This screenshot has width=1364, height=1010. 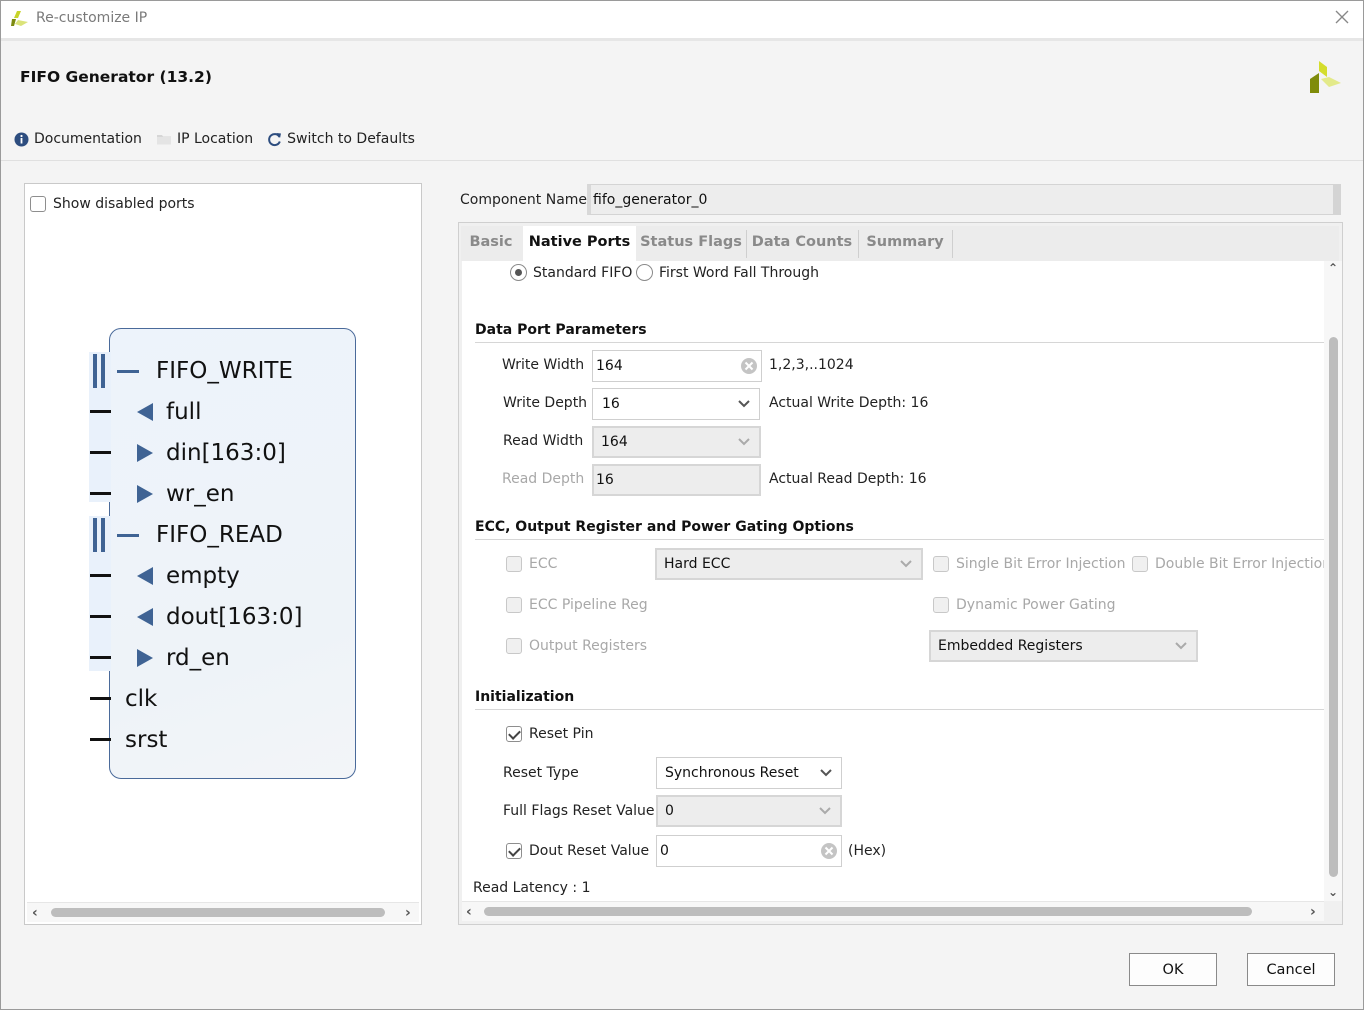 I want to click on ok-button: OK, so click(x=1173, y=969).